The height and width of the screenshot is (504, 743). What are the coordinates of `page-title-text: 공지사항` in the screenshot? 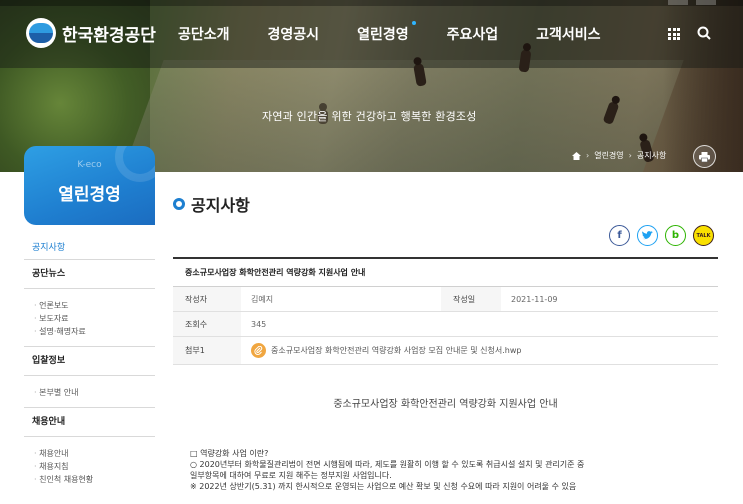 It's located at (220, 205).